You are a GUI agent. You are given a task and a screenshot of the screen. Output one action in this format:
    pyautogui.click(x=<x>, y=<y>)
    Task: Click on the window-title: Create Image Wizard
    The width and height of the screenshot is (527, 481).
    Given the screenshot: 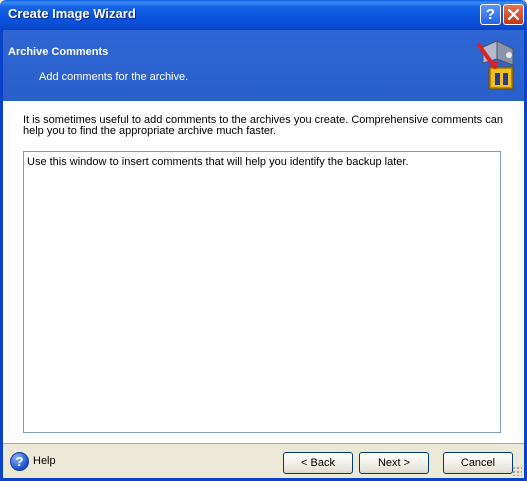 What is the action you would take?
    pyautogui.click(x=72, y=13)
    